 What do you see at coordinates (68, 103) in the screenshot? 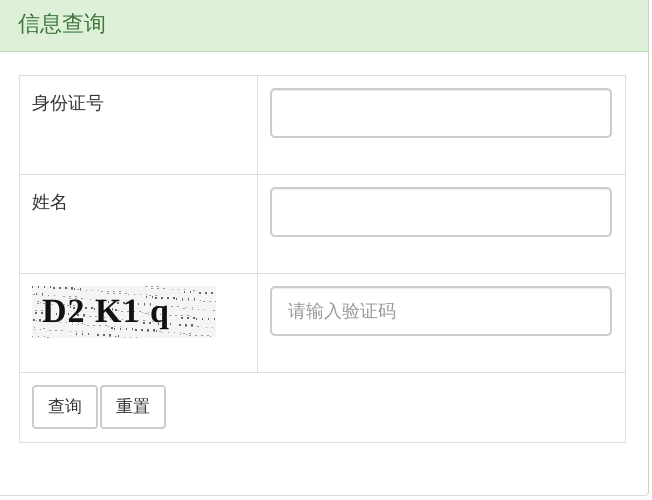
I see `field-label: 身份证号` at bounding box center [68, 103].